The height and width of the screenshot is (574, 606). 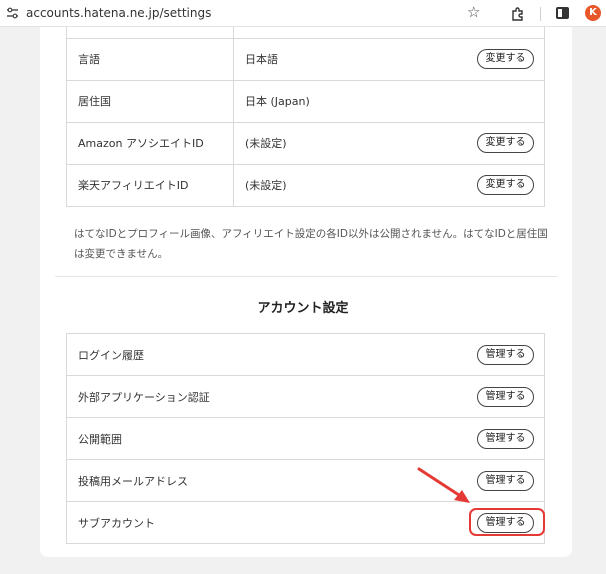 I want to click on row-label: 楽天アフィリエイトID, so click(x=150, y=185).